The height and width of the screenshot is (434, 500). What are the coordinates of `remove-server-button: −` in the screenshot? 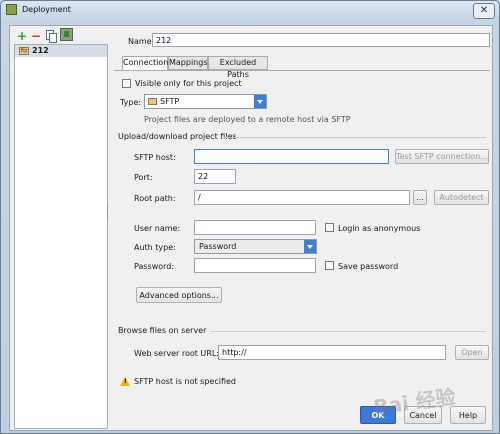 It's located at (36, 36).